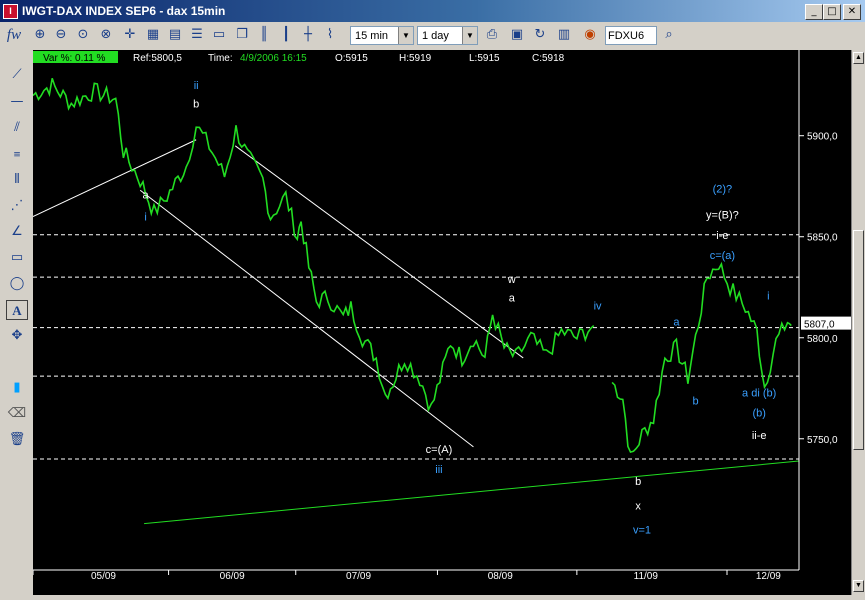  I want to click on wave-label: c=(a), so click(722, 256).